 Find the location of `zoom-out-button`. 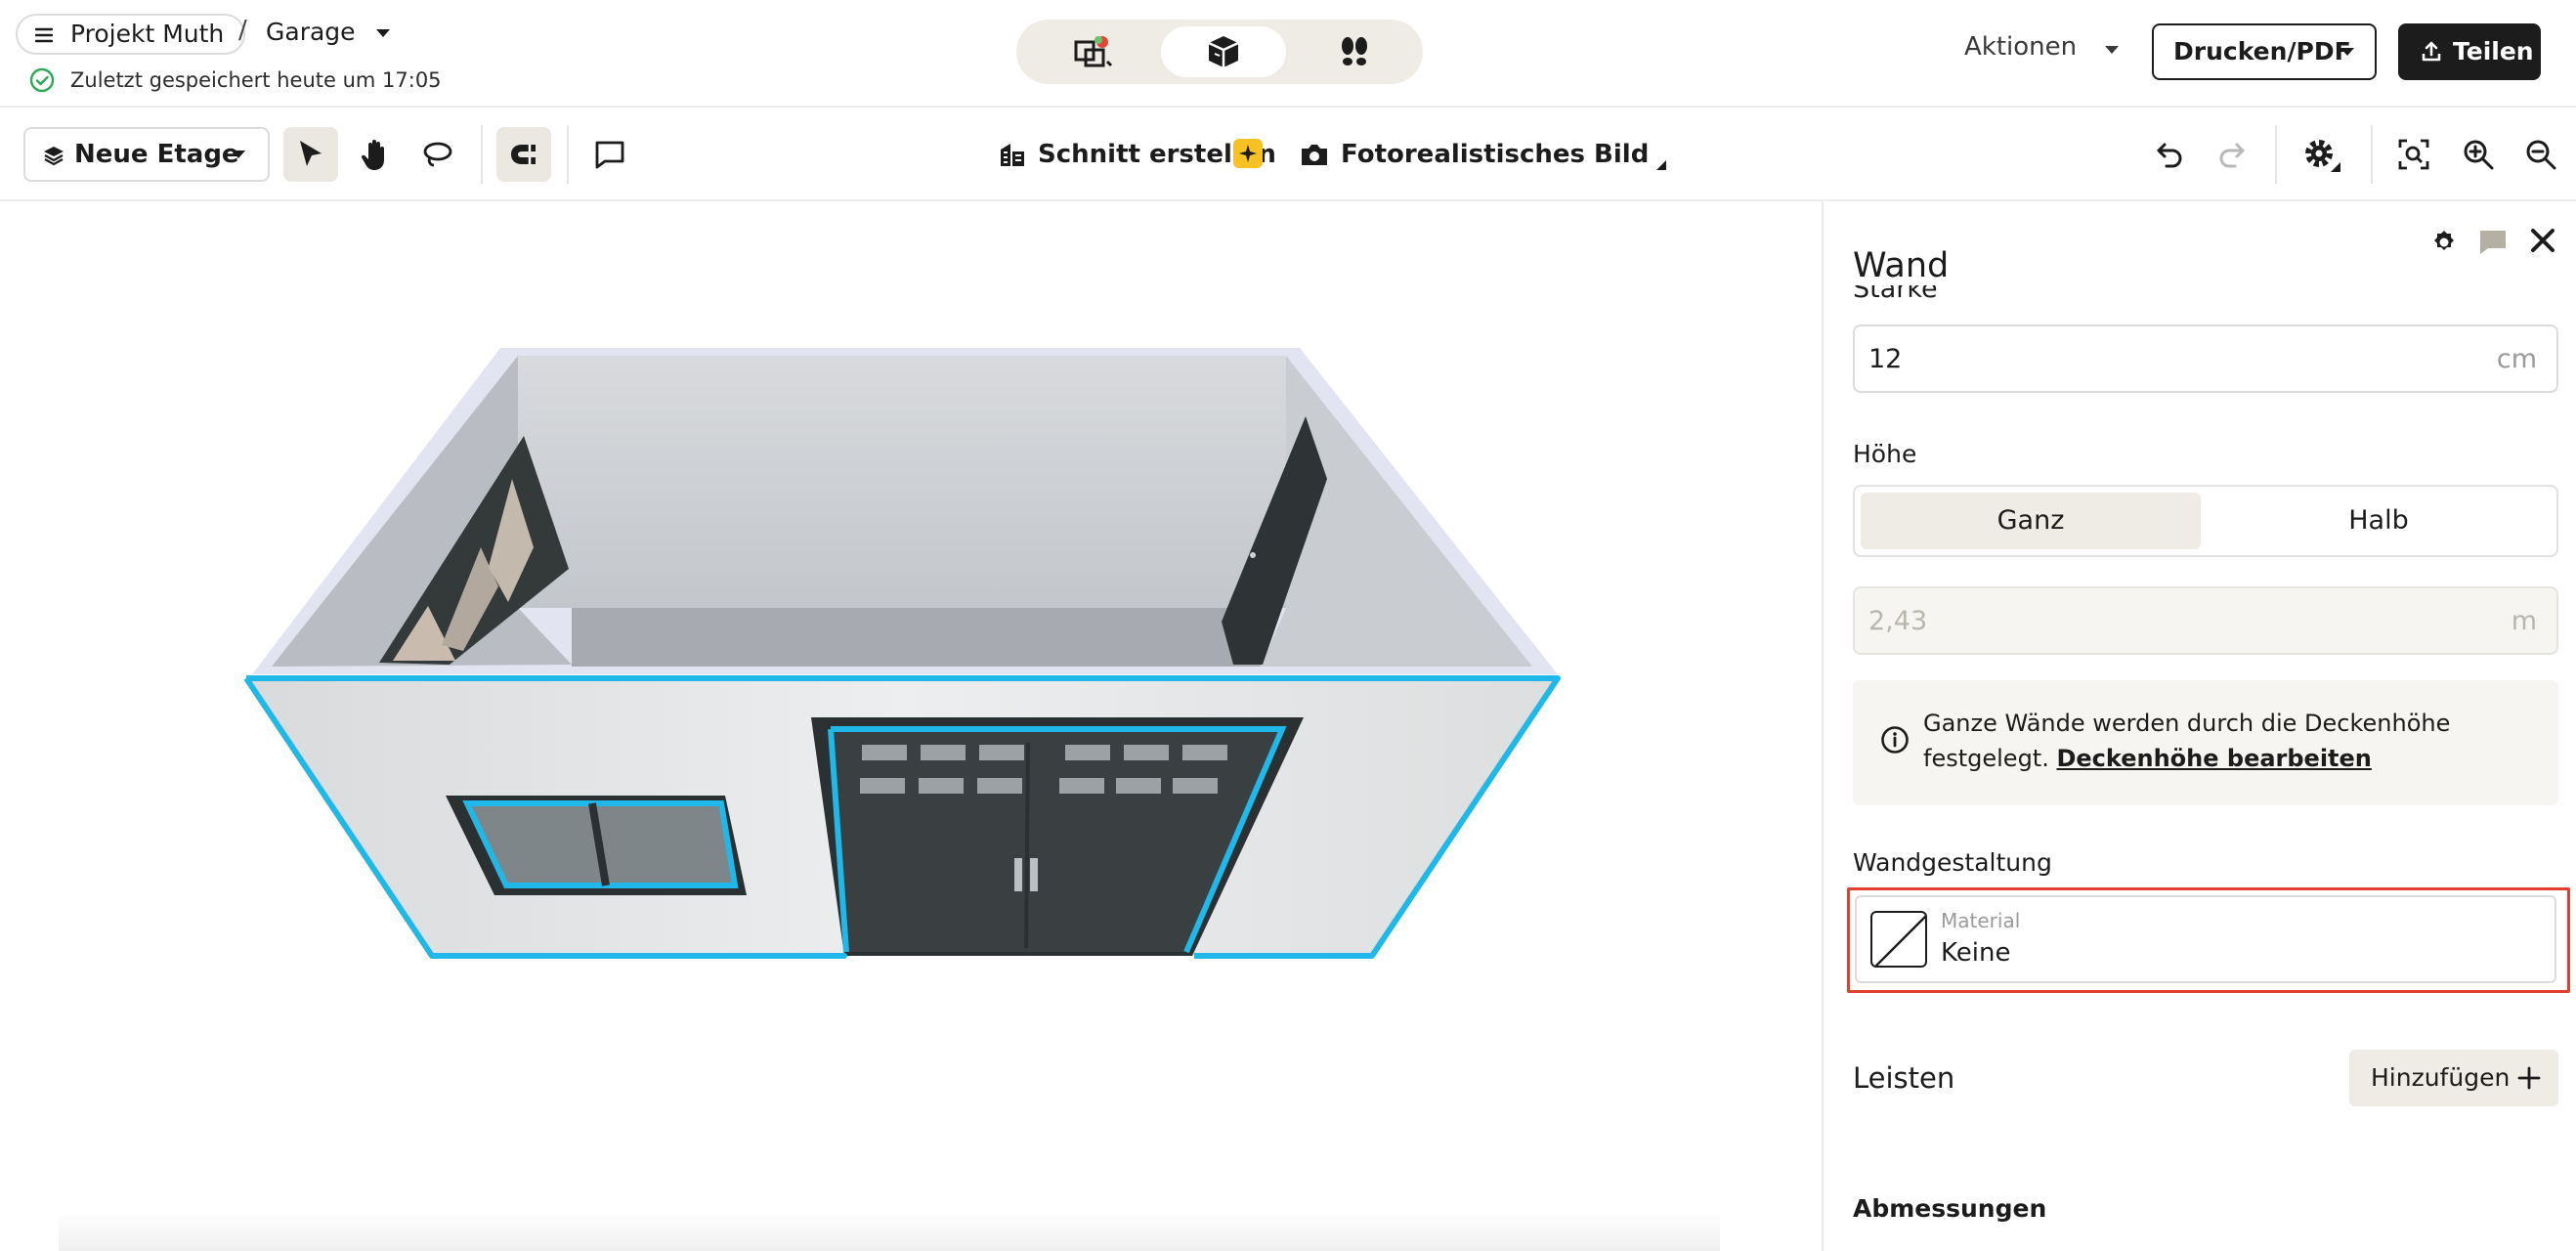

zoom-out-button is located at coordinates (2541, 154).